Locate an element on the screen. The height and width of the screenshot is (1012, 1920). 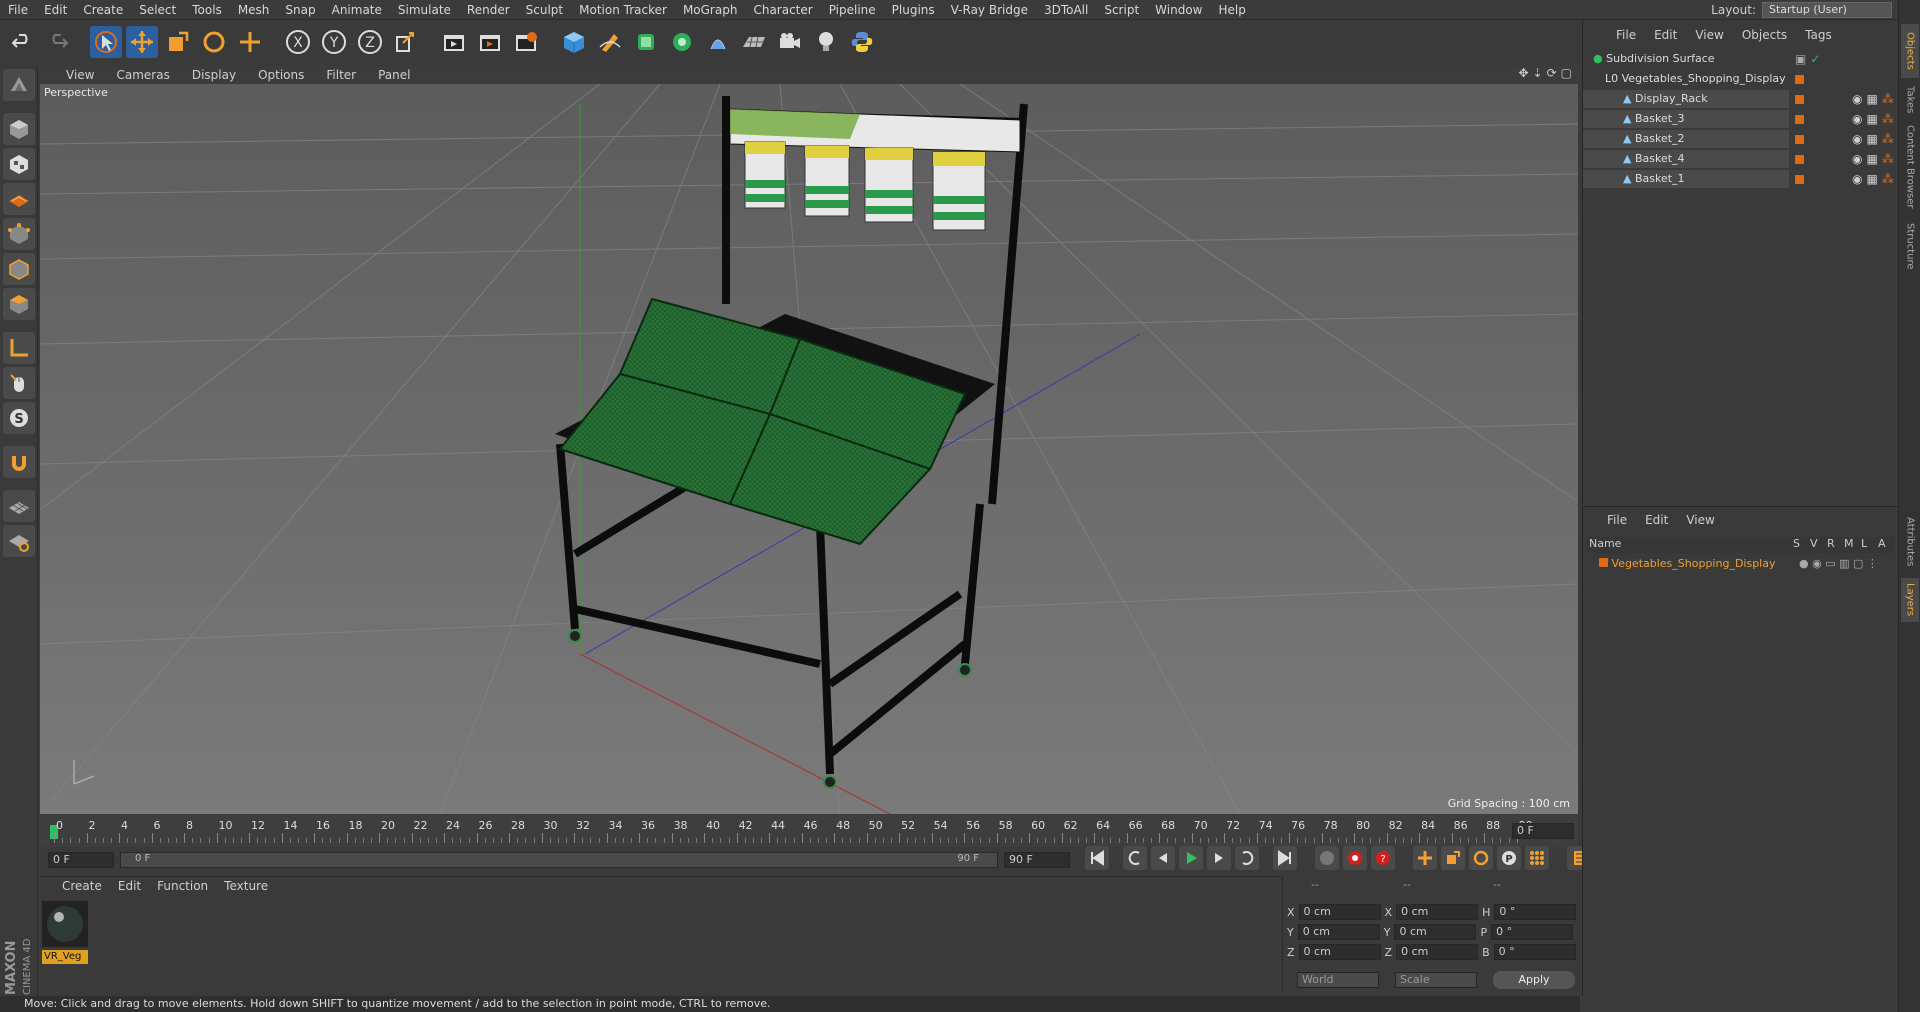
z-axis-button: Z is located at coordinates (370, 42).